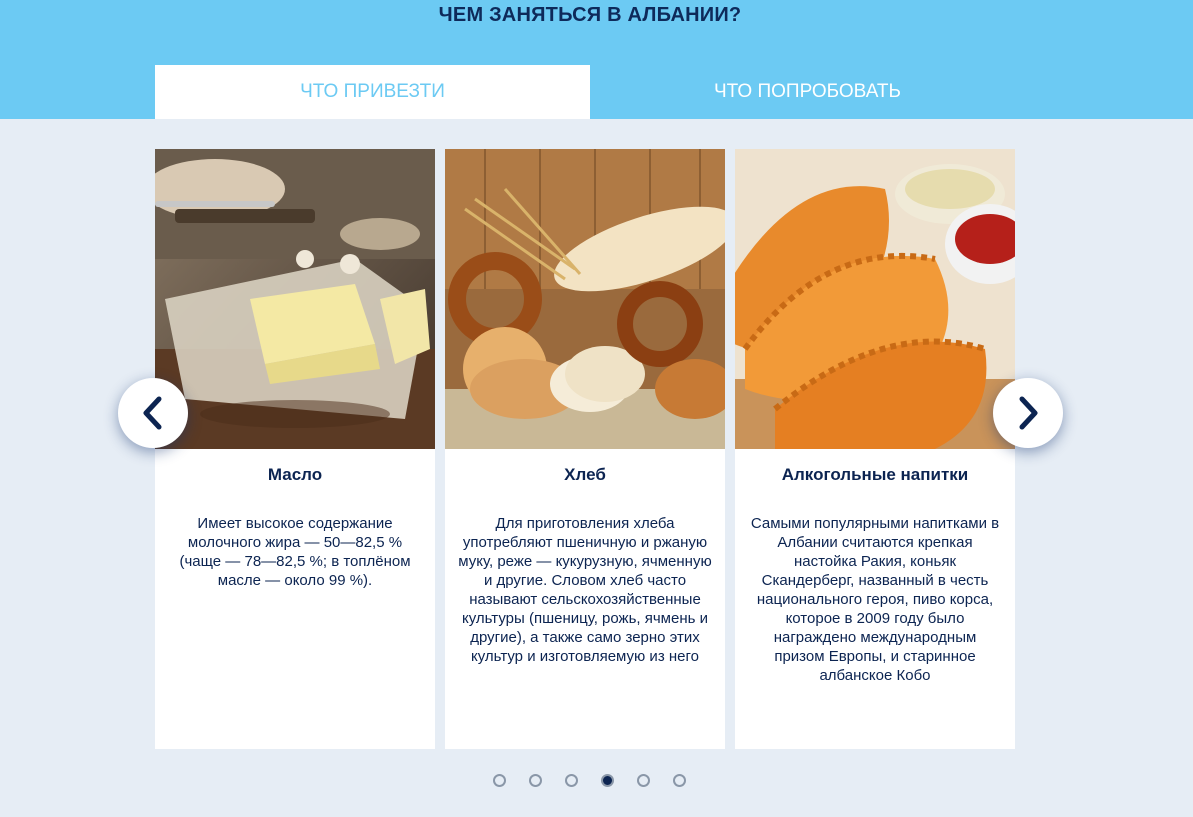 The image size is (1193, 817). What do you see at coordinates (585, 474) in the screenshot?
I see `card-title: Хлеб` at bounding box center [585, 474].